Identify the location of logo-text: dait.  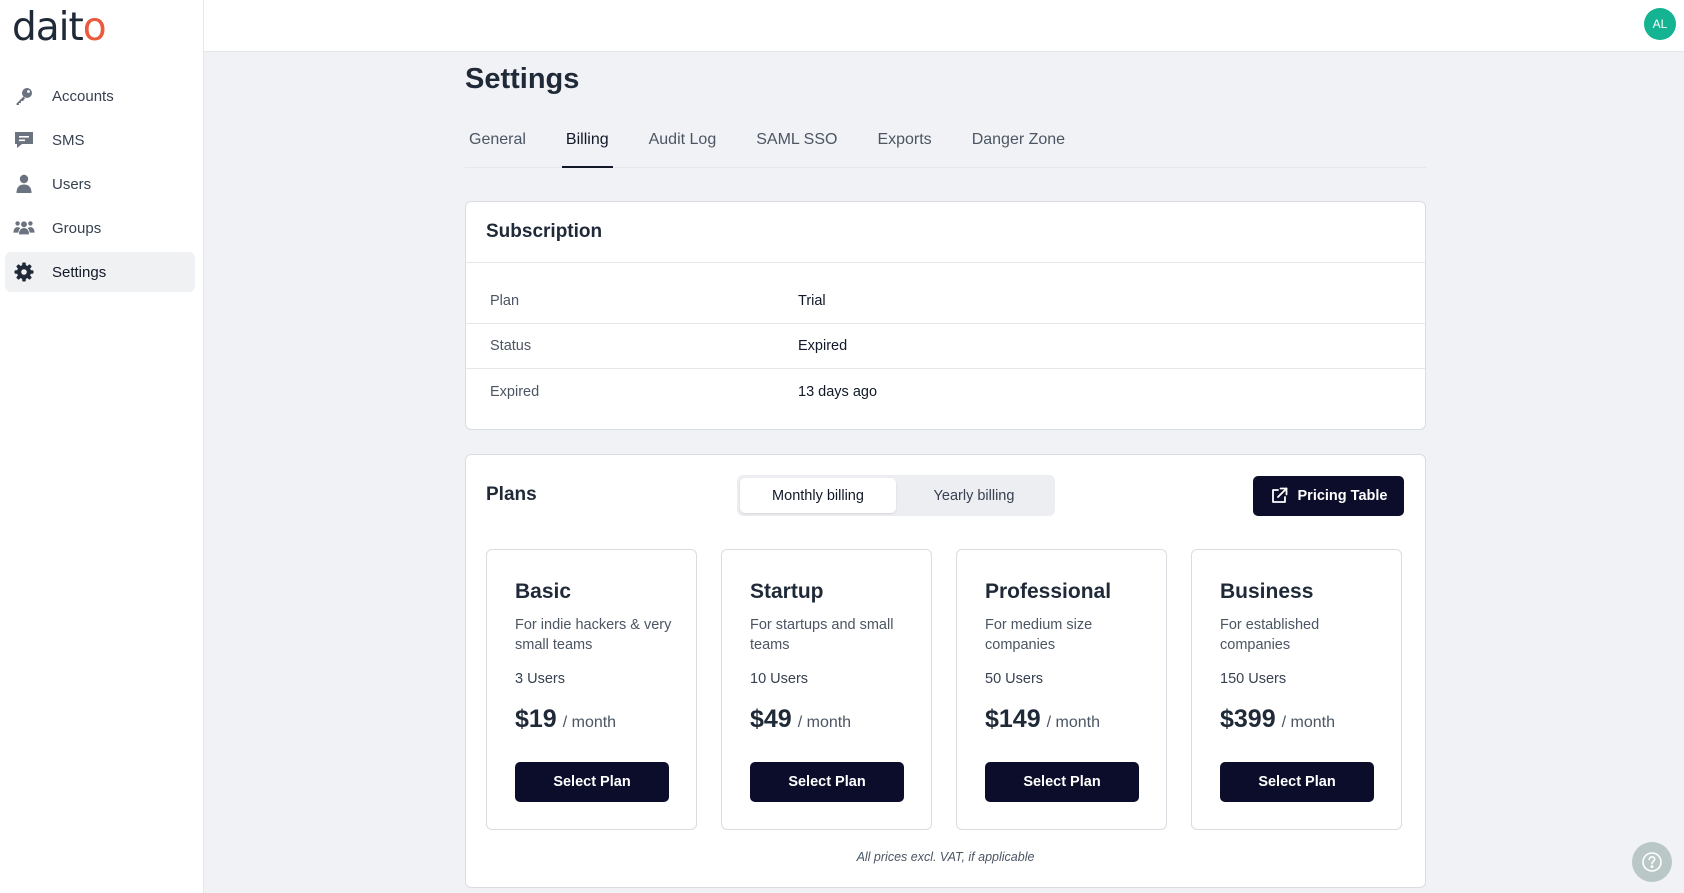
(48, 27).